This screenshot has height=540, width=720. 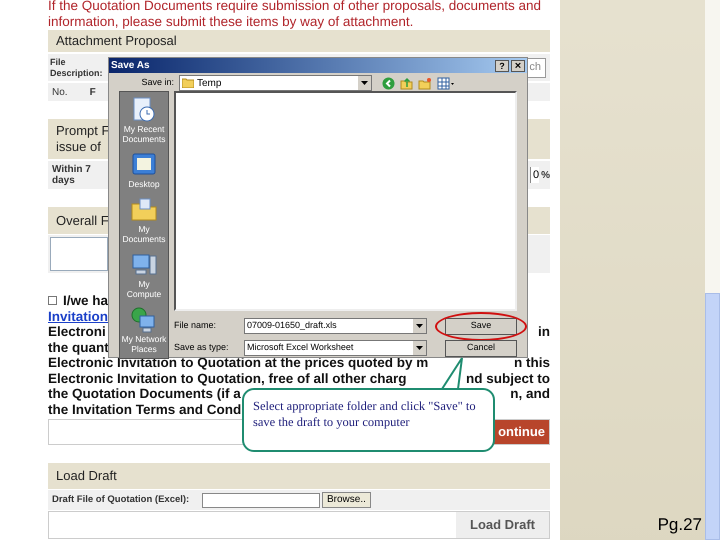 I want to click on declaration-text: the Invitation Terms and Cond, so click(x=145, y=409).